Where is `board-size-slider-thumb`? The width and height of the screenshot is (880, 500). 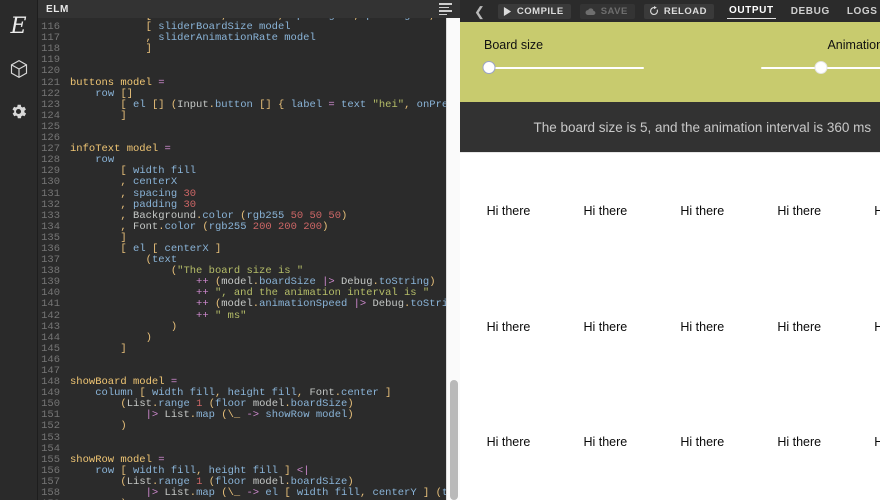 board-size-slider-thumb is located at coordinates (489, 67).